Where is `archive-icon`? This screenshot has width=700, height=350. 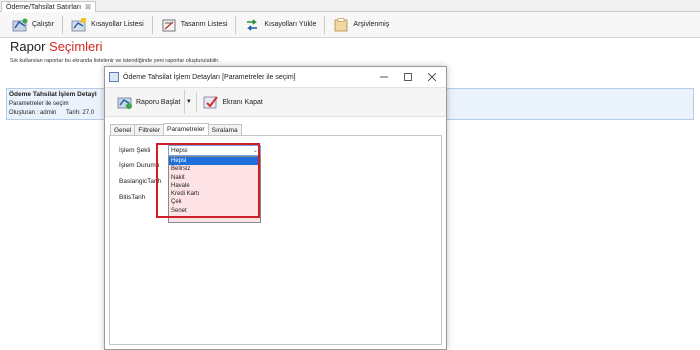 archive-icon is located at coordinates (341, 25).